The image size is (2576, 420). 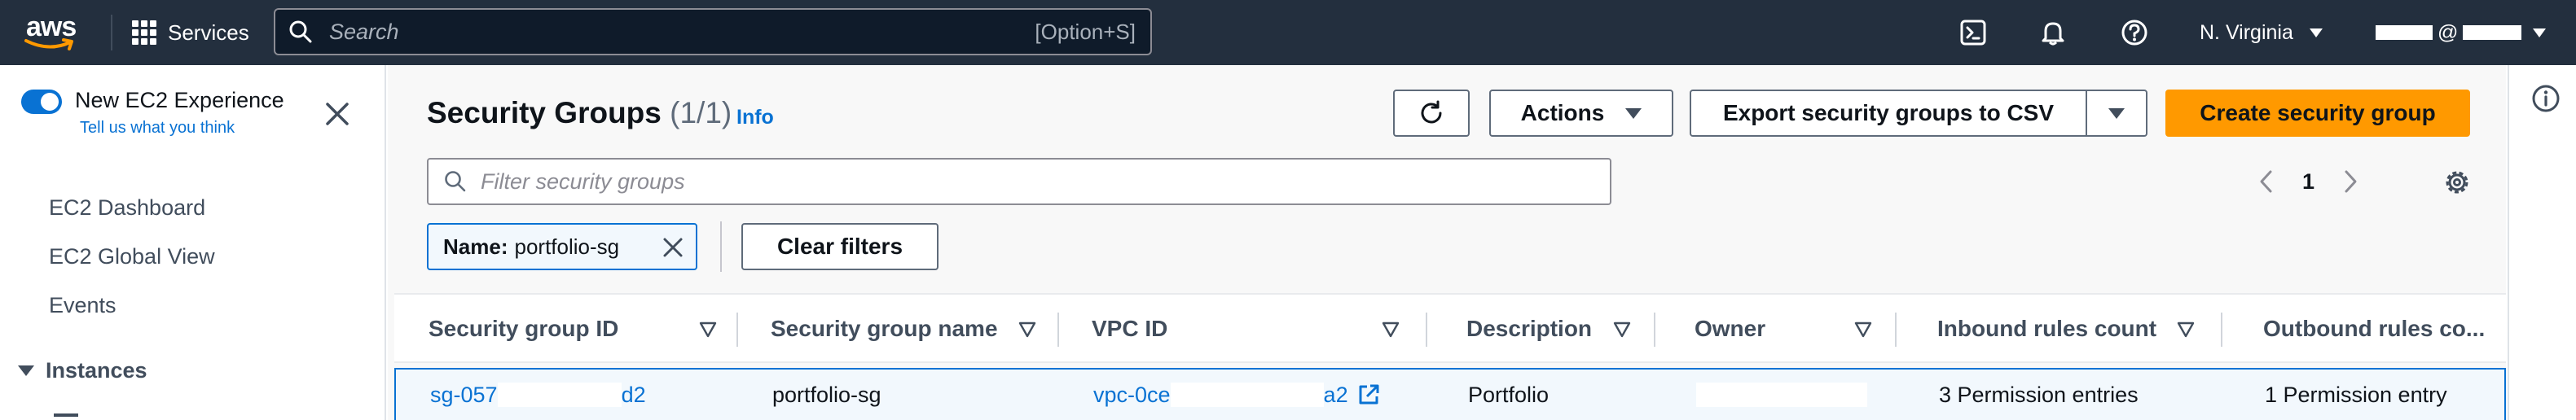 I want to click on vpc-id-link: vpc-0ce a2, so click(x=1237, y=395).